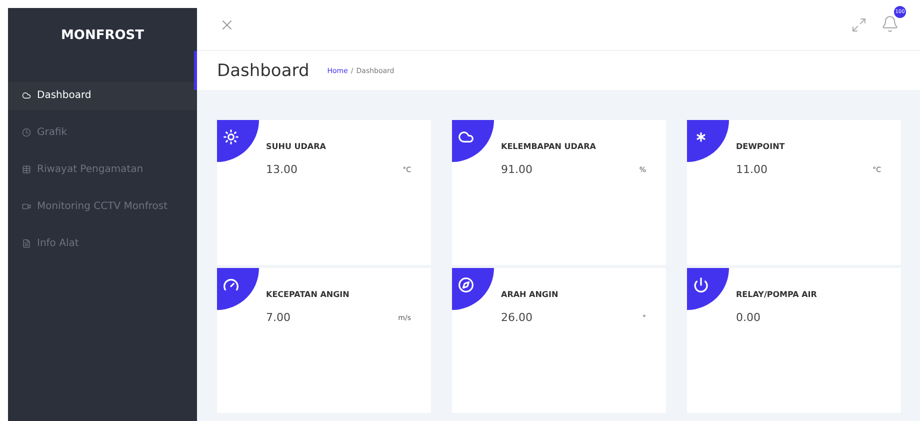 This screenshot has width=920, height=421. What do you see at coordinates (296, 146) in the screenshot?
I see `card-title: SUHU UDARA` at bounding box center [296, 146].